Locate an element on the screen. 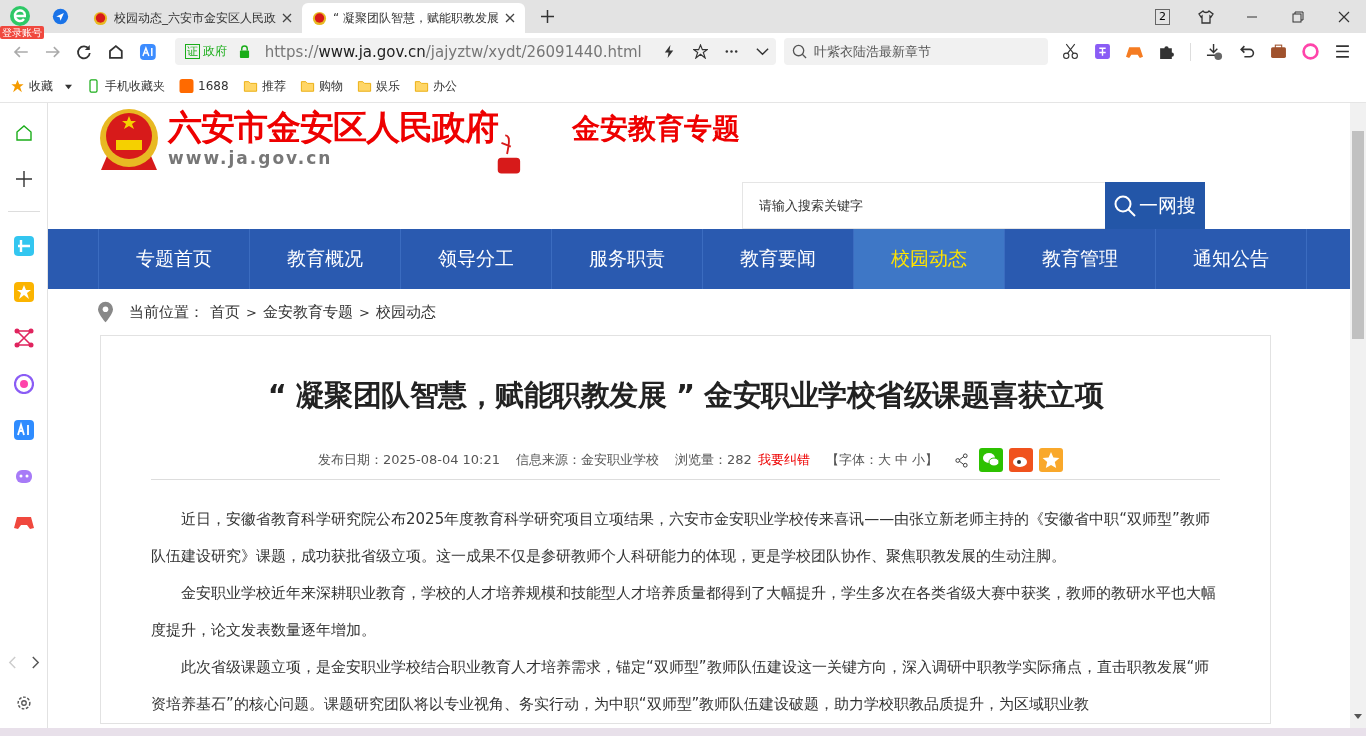 The width and height of the screenshot is (1366, 736). article-paragraph: 近日，安徽省教育科学研究院公布2025年度教育科学研究项目立项结果，六安市金安职业学校传来喜讯——由张立新老师主持的《安徽省中职“双师型”教师队伍建设研究》课题，成功获批省级立项。这一成果不仅是参研教师个人科研能力的体现，更是学校团队协作、聚焦职教发展的生动注脚。 is located at coordinates (681, 538).